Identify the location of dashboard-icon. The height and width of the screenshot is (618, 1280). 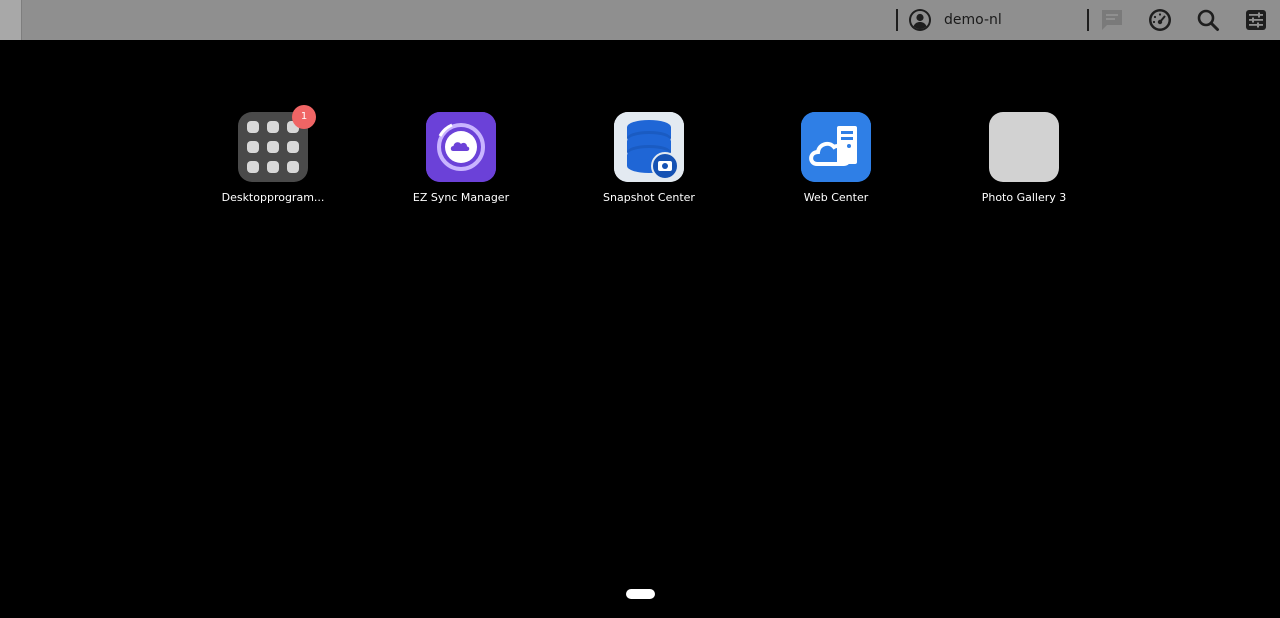
(1160, 20).